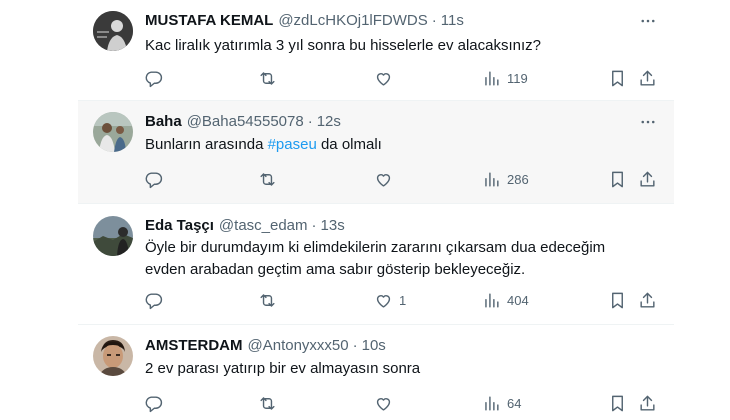  Describe the element at coordinates (406, 179) in the screenshot. I see `tweet-actions: 286` at that location.